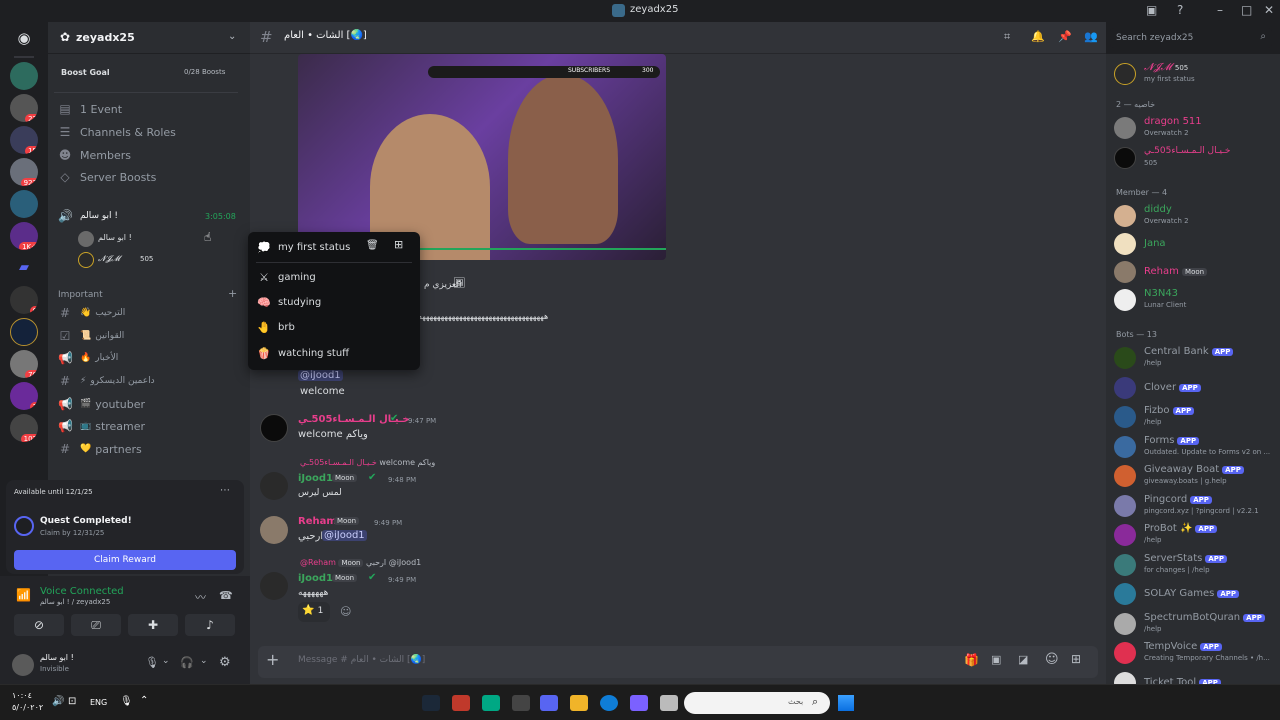 This screenshot has width=1280, height=720. Describe the element at coordinates (315, 578) in the screenshot. I see `message-author: iJood1` at that location.